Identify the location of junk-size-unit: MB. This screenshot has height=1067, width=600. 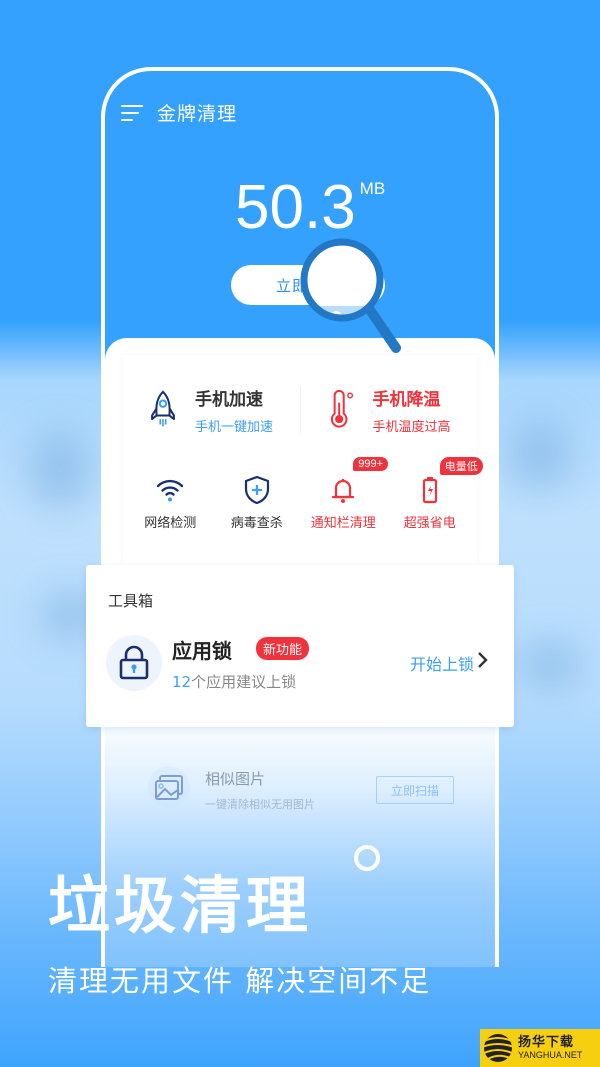
(372, 188).